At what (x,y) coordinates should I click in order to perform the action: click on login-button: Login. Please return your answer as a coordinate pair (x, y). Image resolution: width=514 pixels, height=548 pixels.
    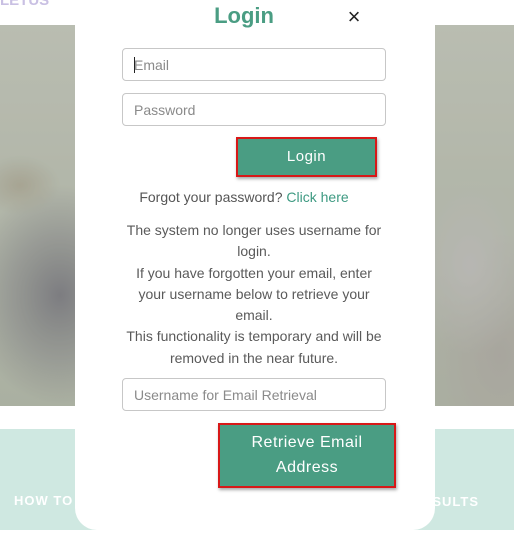
    Looking at the image, I should click on (306, 157).